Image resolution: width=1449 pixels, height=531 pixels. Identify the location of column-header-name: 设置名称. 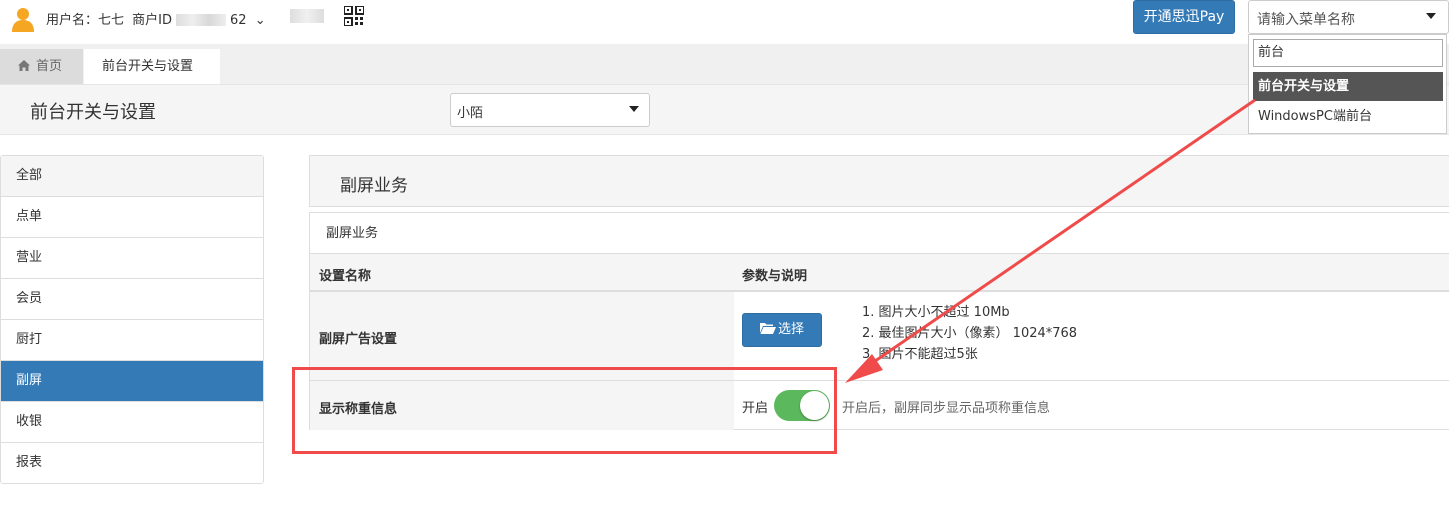
(345, 276).